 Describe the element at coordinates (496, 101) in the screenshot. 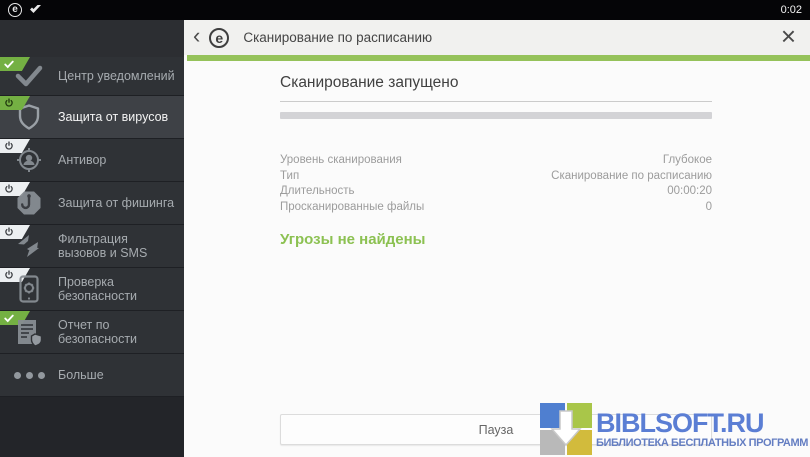

I see `title-divider` at that location.